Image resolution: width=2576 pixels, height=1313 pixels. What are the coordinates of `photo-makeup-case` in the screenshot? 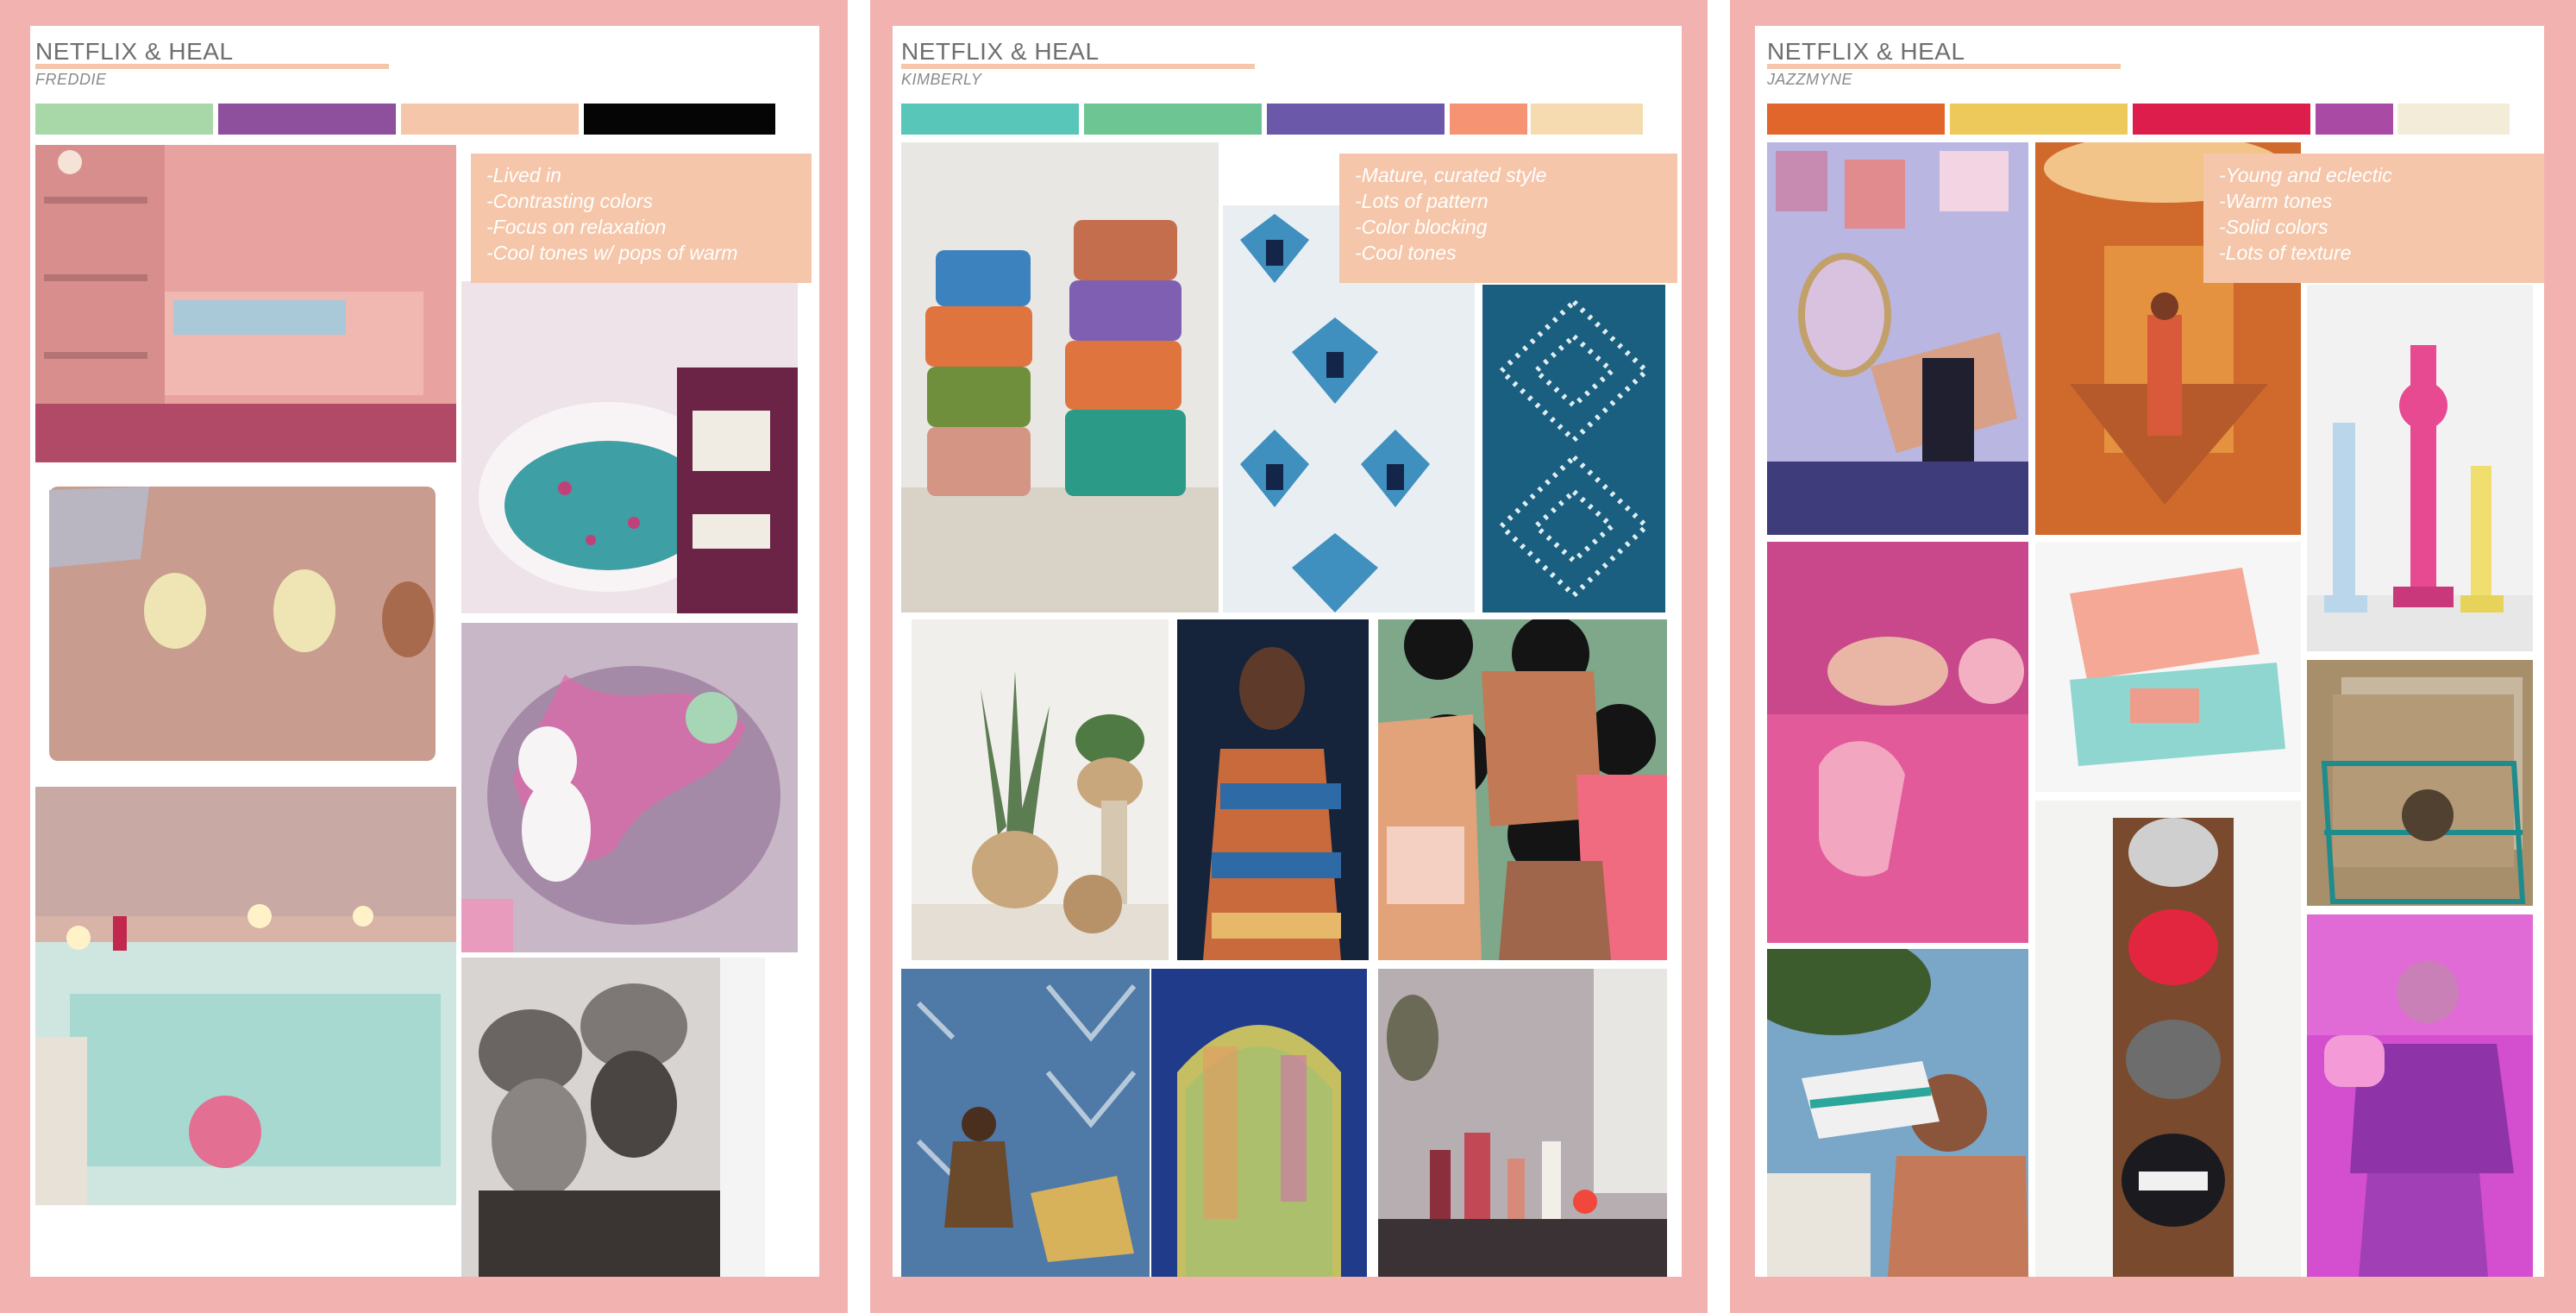 It's located at (2168, 667).